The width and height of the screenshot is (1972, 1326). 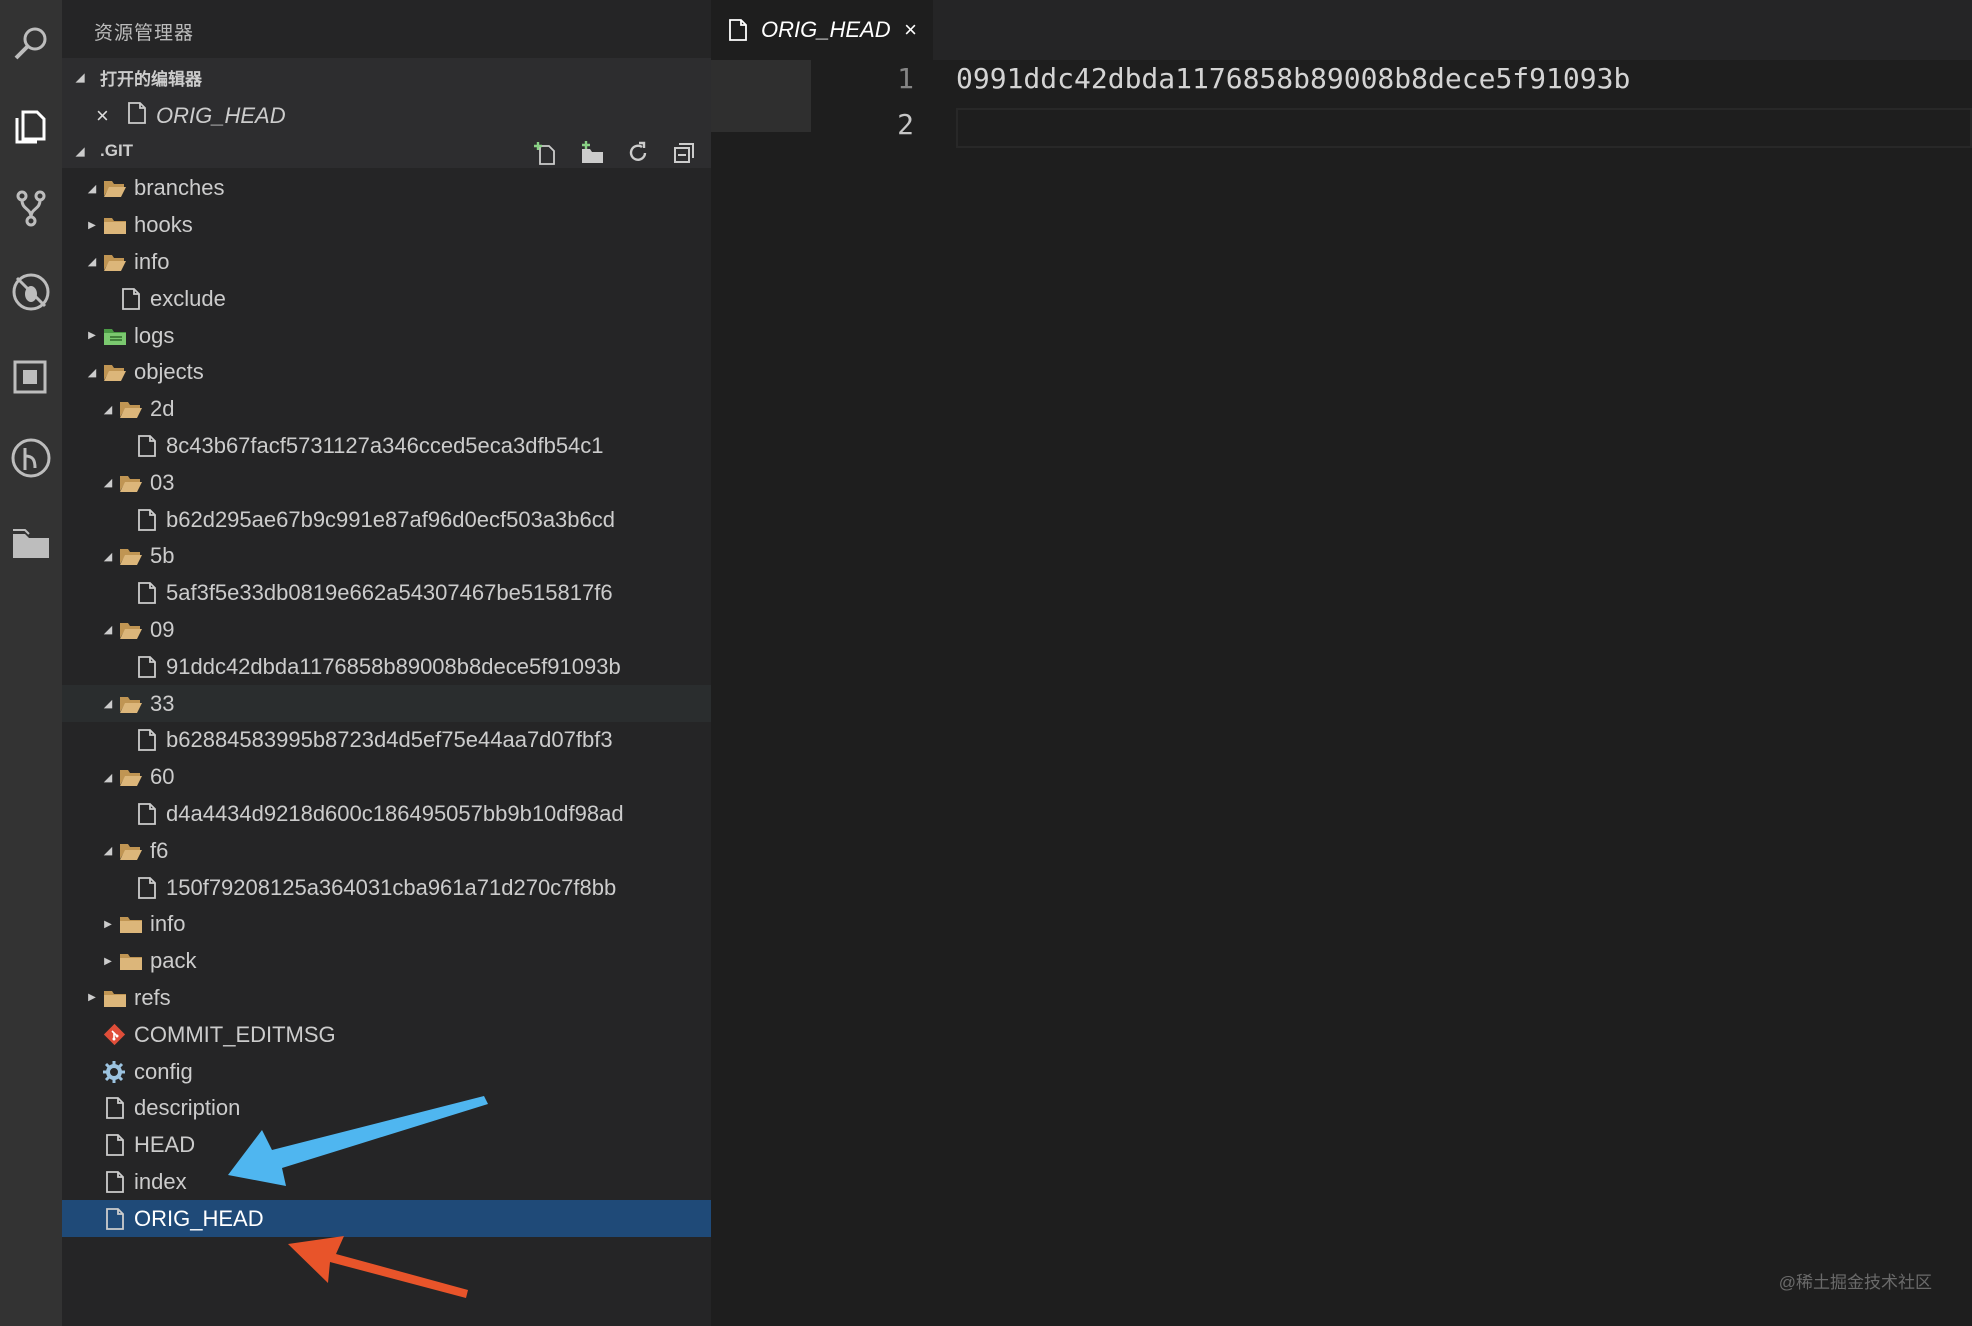 What do you see at coordinates (386, 814) in the screenshot?
I see `tree-file-row: d4a4434d9218d600c186495057bb9b10df98ad` at bounding box center [386, 814].